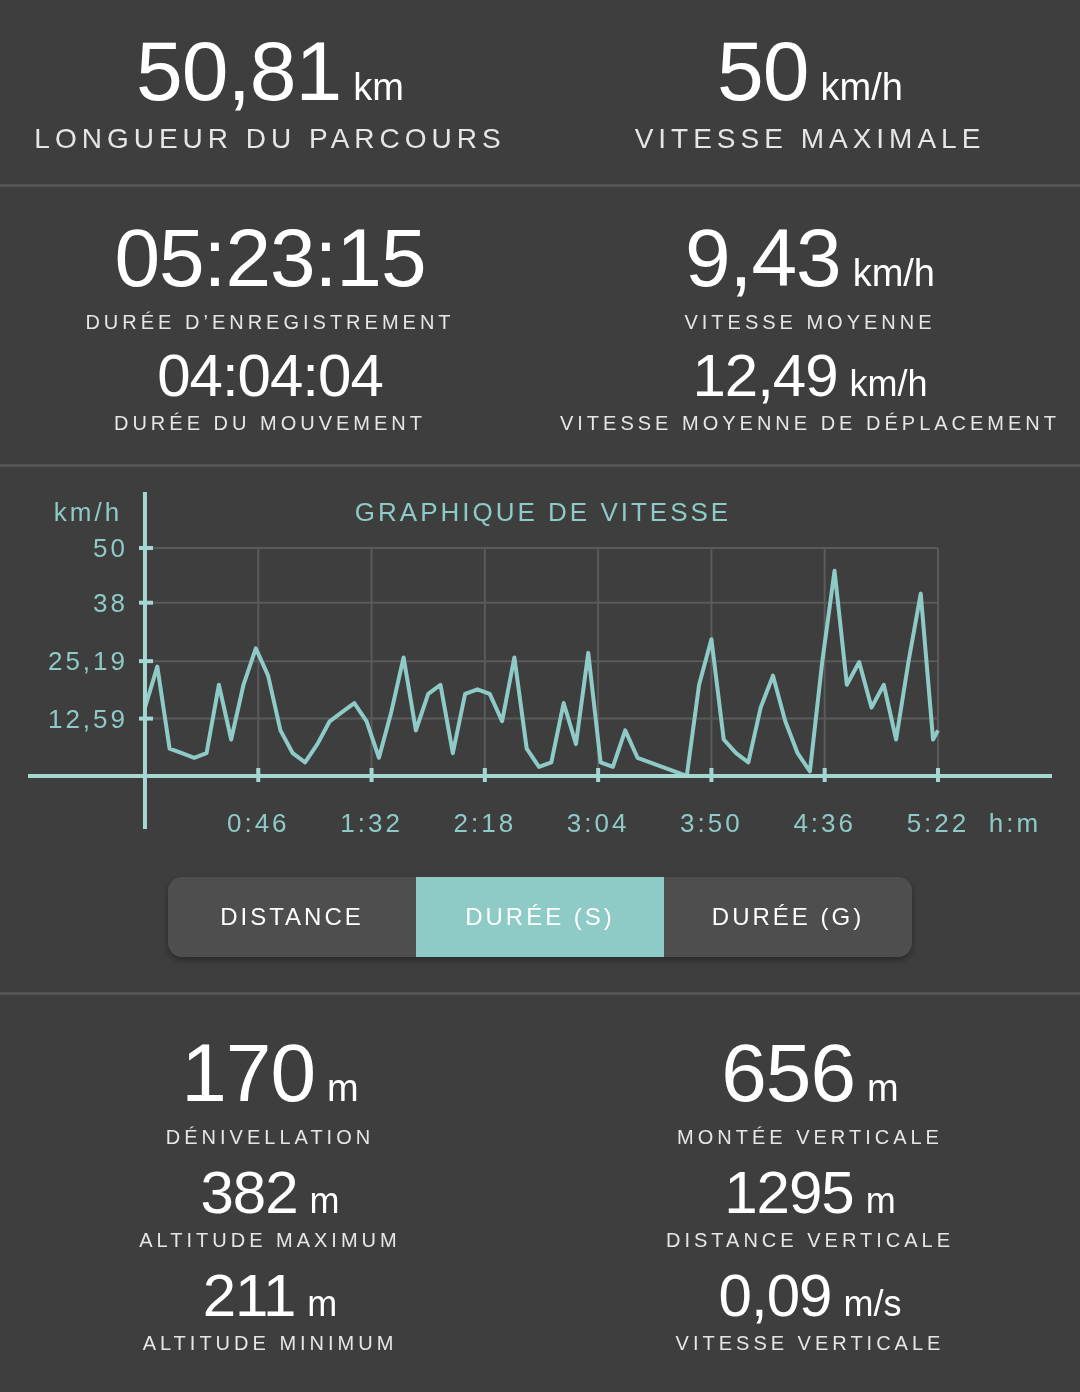 The image size is (1080, 1392). I want to click on tick-label: 3:04, so click(598, 822).